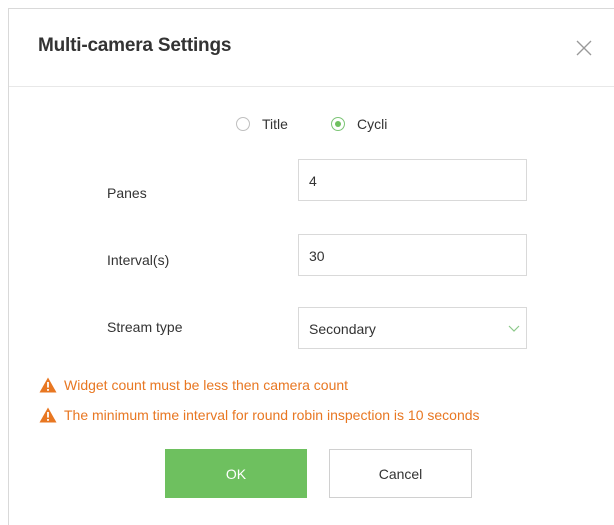 The height and width of the screenshot is (525, 614). What do you see at coordinates (311, 48) in the screenshot?
I see `dialog-header: Multi-camera Settings` at bounding box center [311, 48].